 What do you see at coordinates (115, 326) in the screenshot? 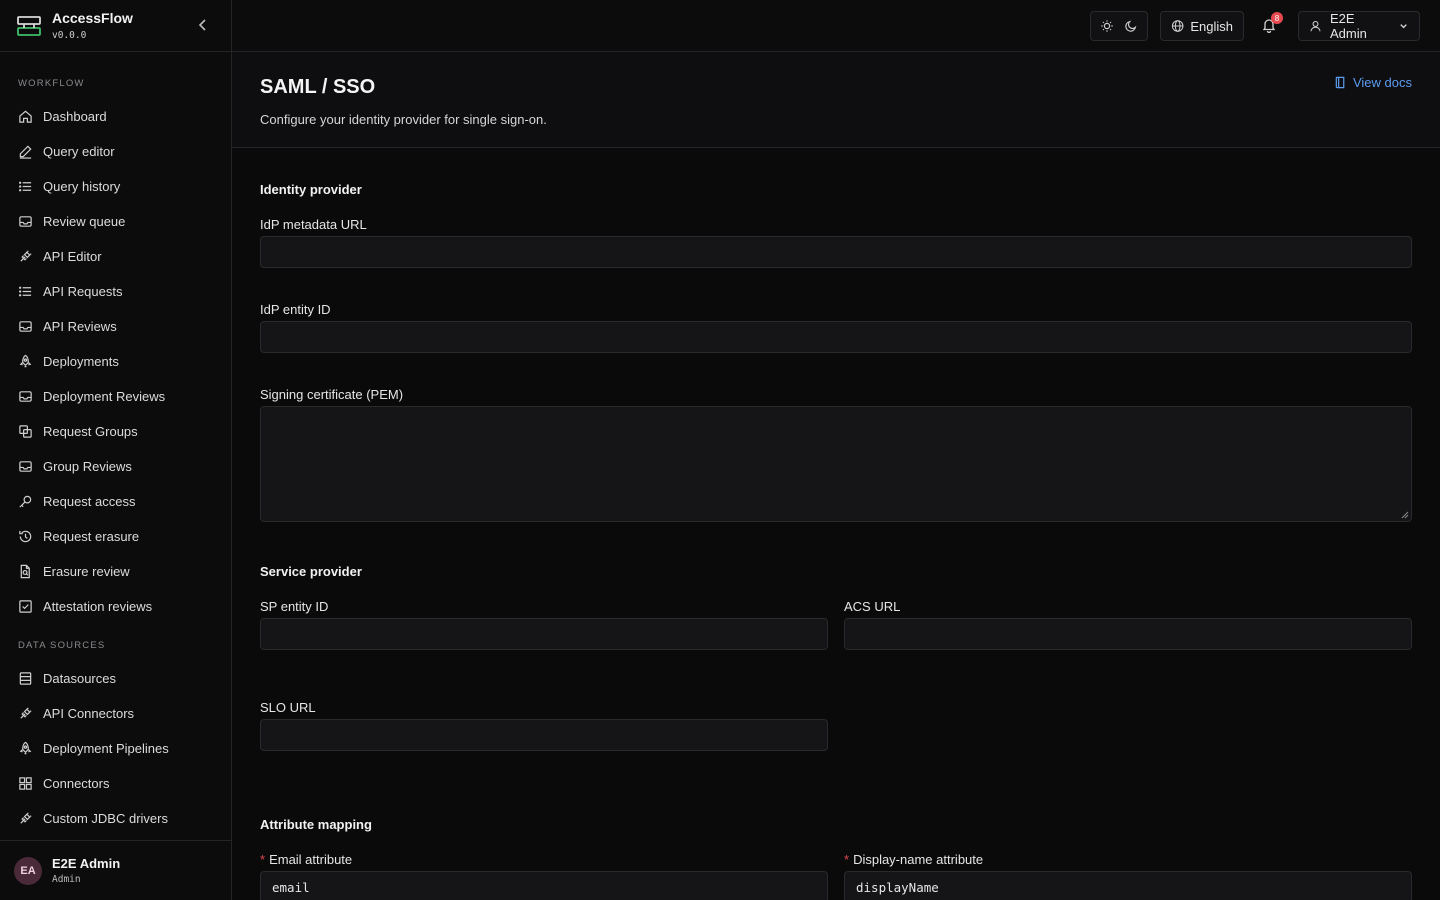
I see `sidebar-item-api-reviews: API Reviews` at bounding box center [115, 326].